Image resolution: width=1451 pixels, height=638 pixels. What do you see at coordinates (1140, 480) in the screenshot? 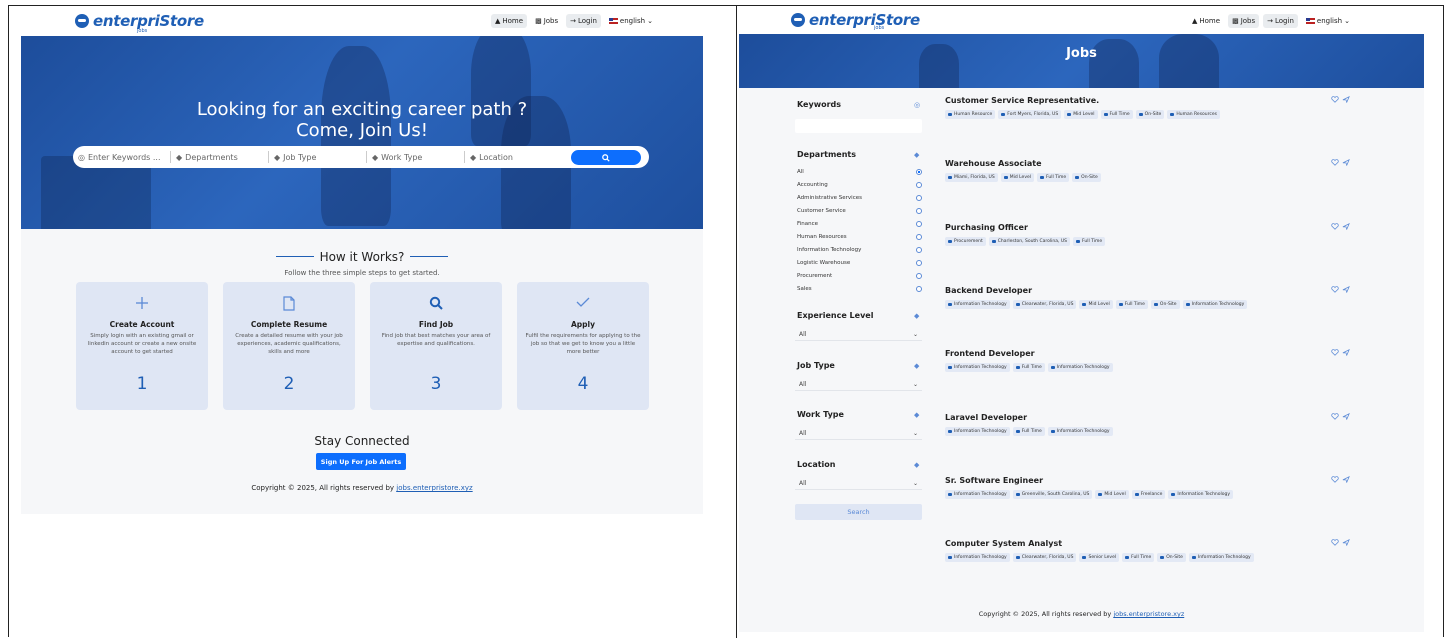
I see `job-title: Sr. Software Engineer` at bounding box center [1140, 480].